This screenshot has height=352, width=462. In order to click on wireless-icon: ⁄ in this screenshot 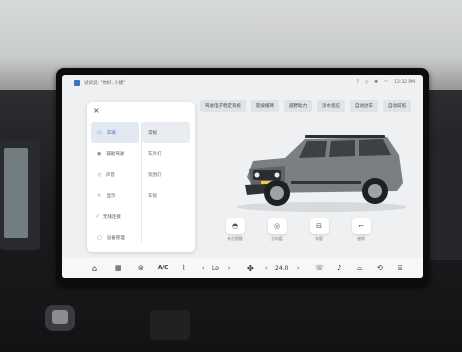, I will do `click(97, 216)`.